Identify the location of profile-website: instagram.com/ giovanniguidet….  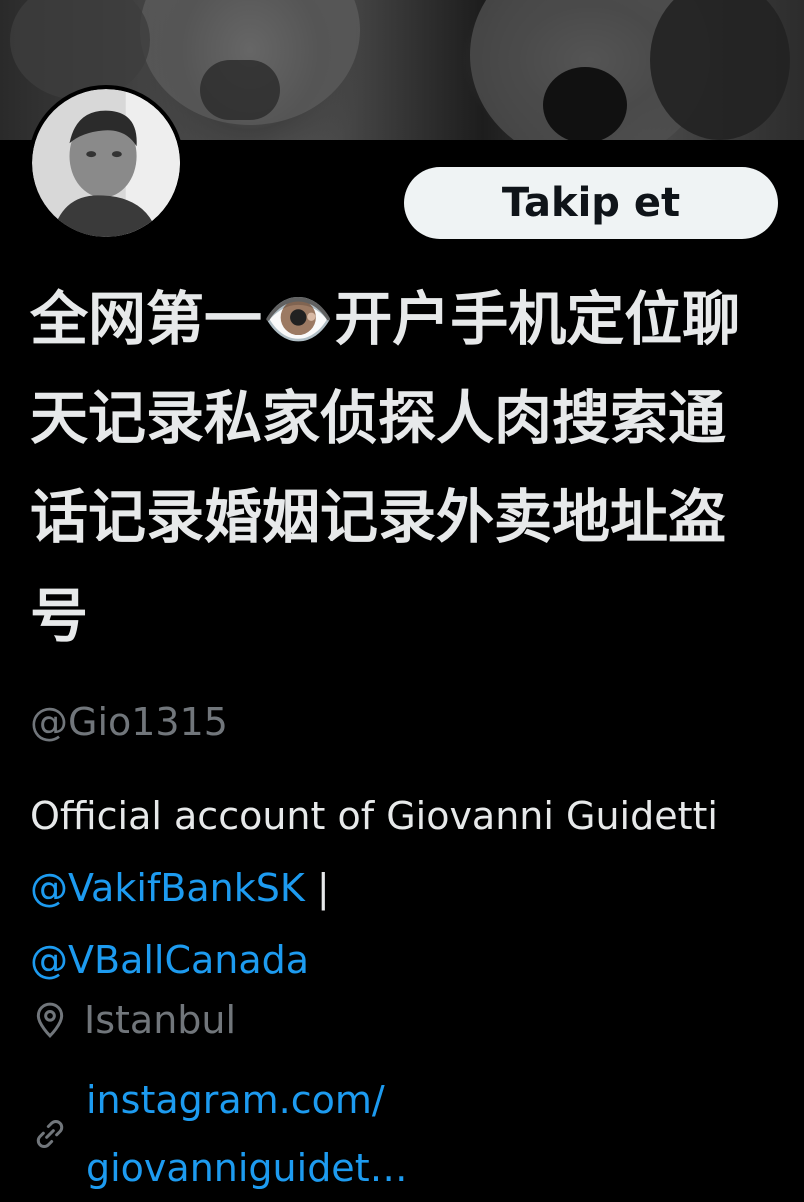
(219, 1134).